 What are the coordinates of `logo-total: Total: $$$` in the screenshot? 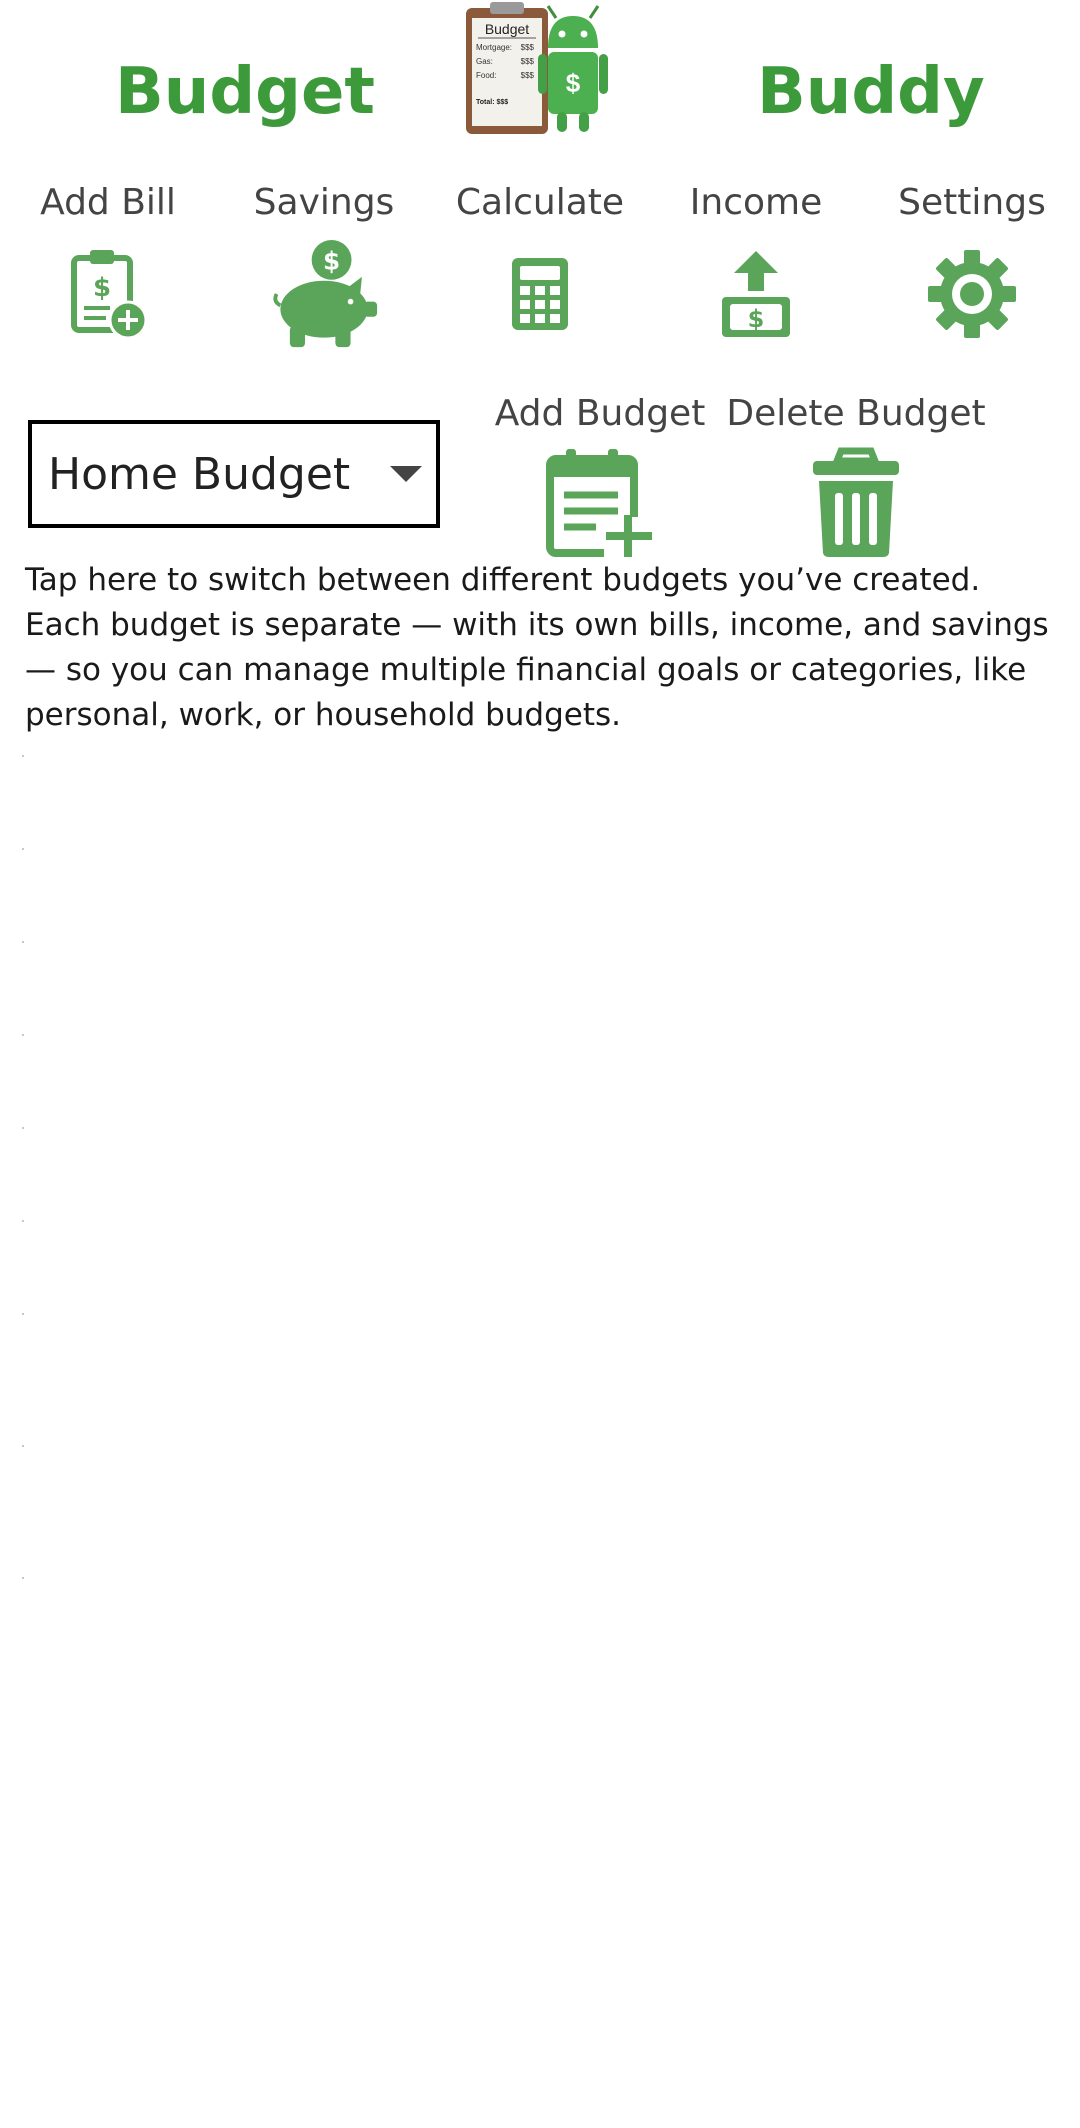 It's located at (492, 102).